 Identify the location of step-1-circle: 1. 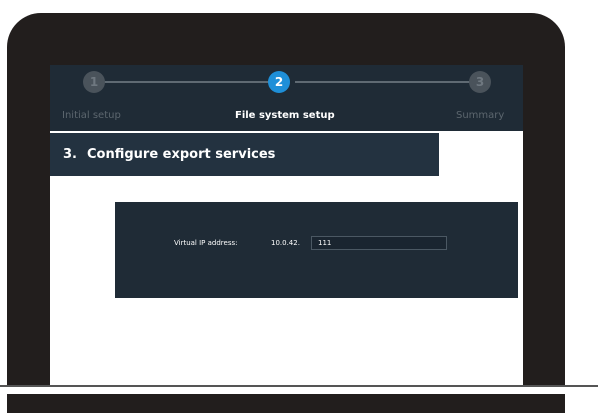
(94, 82).